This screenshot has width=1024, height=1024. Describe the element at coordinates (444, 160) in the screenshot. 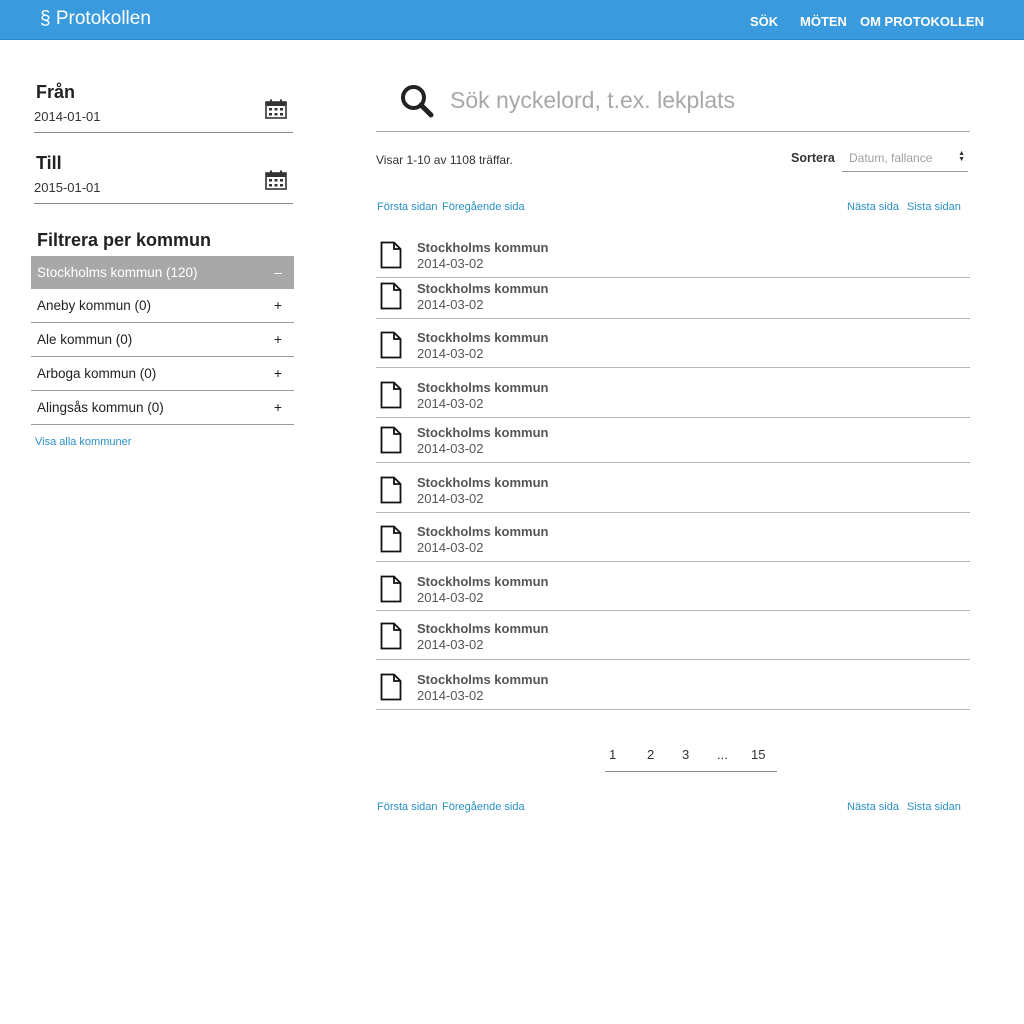

I see `results-count: Visar 1-10 av 1108 träffar.` at that location.